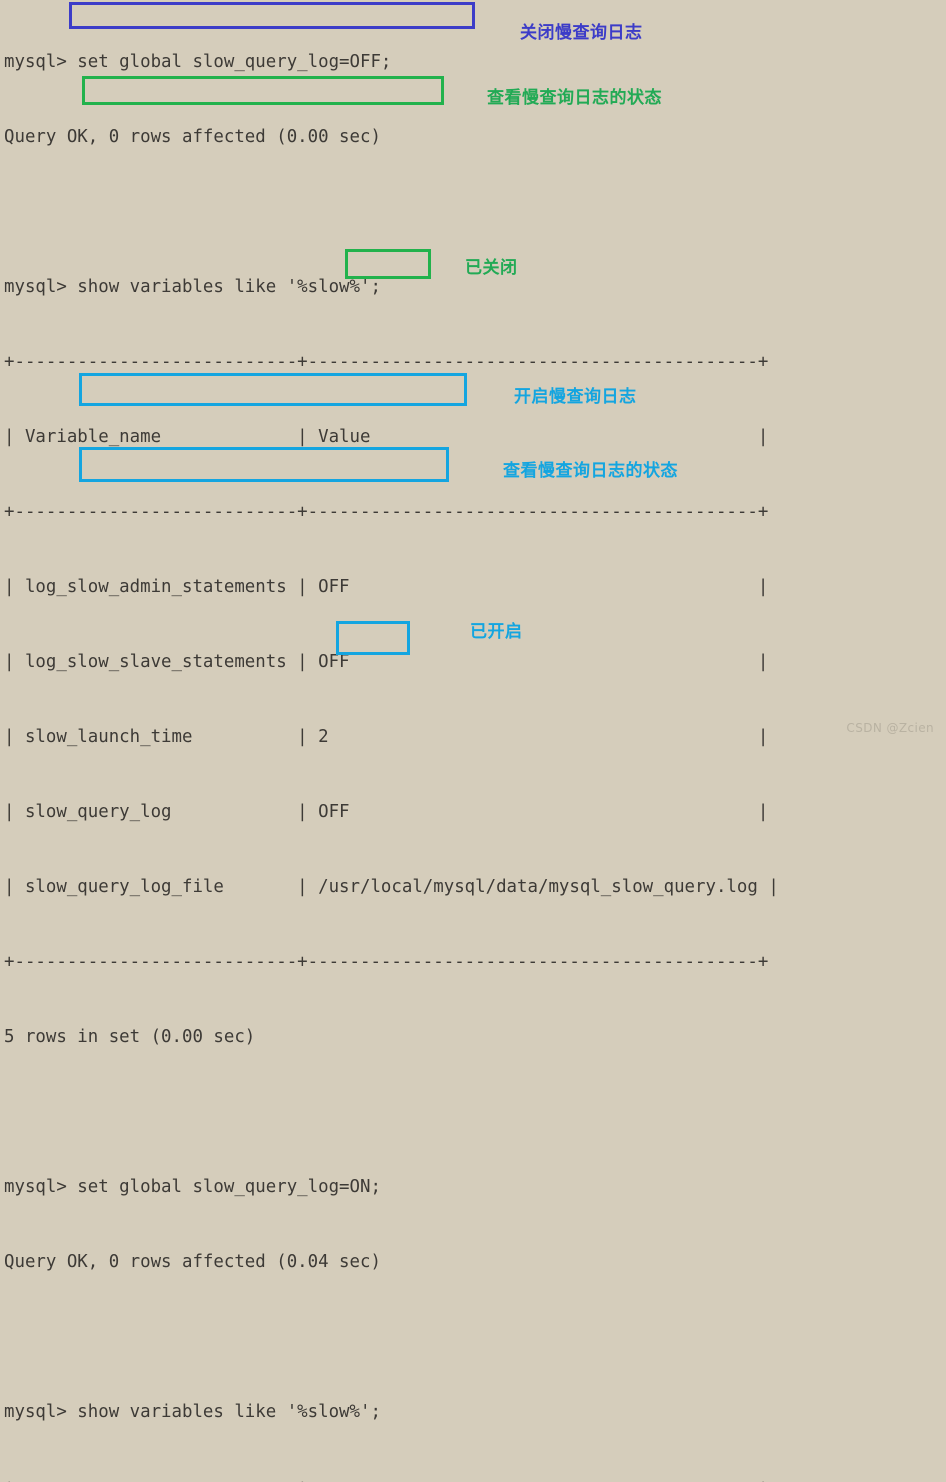 Image resolution: width=946 pixels, height=1482 pixels. Describe the element at coordinates (890, 728) in the screenshot. I see `csdn-watermark: CSDN @Zcien` at that location.